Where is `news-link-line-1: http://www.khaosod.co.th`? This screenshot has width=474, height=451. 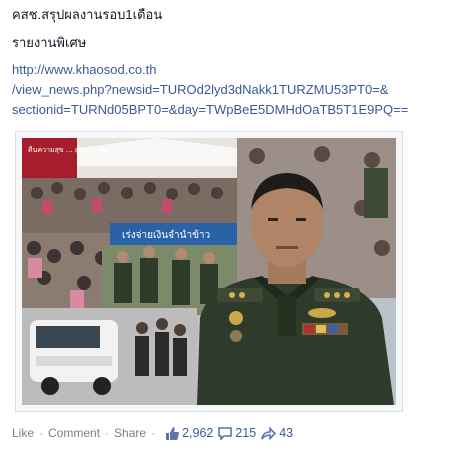 news-link-line-1: http://www.khaosod.co.th is located at coordinates (84, 70).